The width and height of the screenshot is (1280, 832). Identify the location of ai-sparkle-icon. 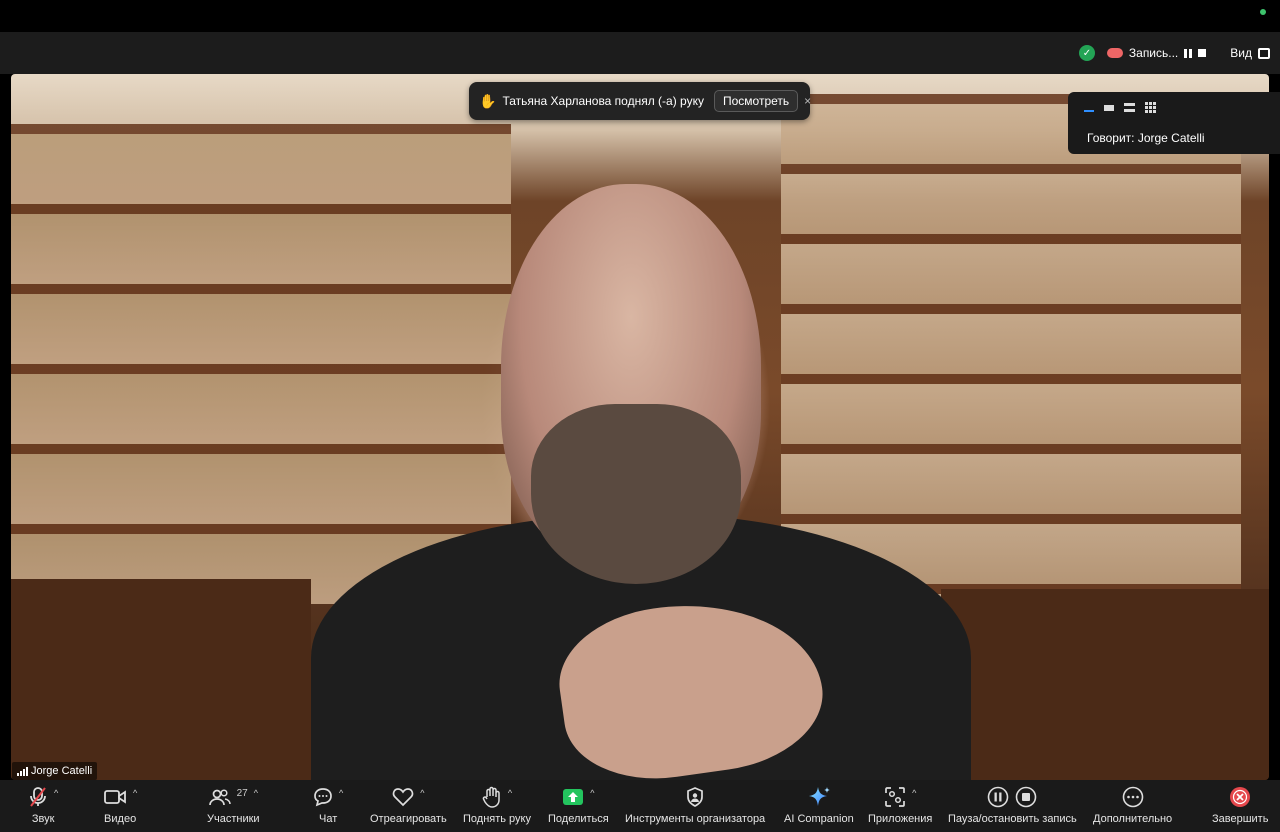
(819, 796).